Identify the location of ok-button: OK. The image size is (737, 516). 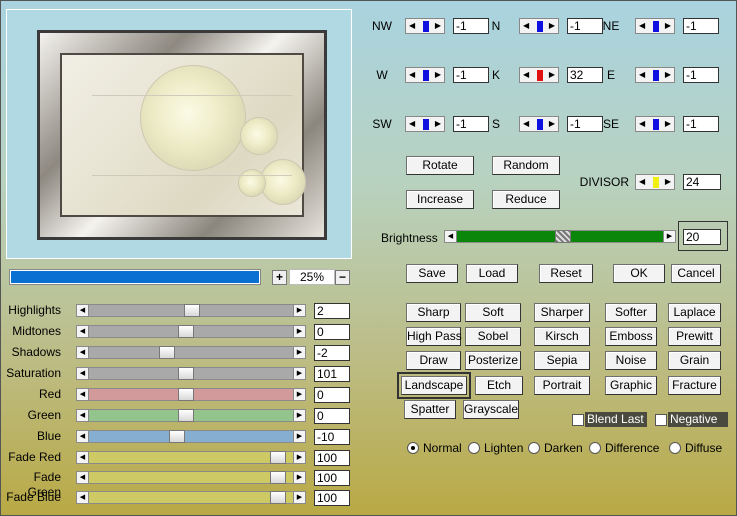
(639, 273).